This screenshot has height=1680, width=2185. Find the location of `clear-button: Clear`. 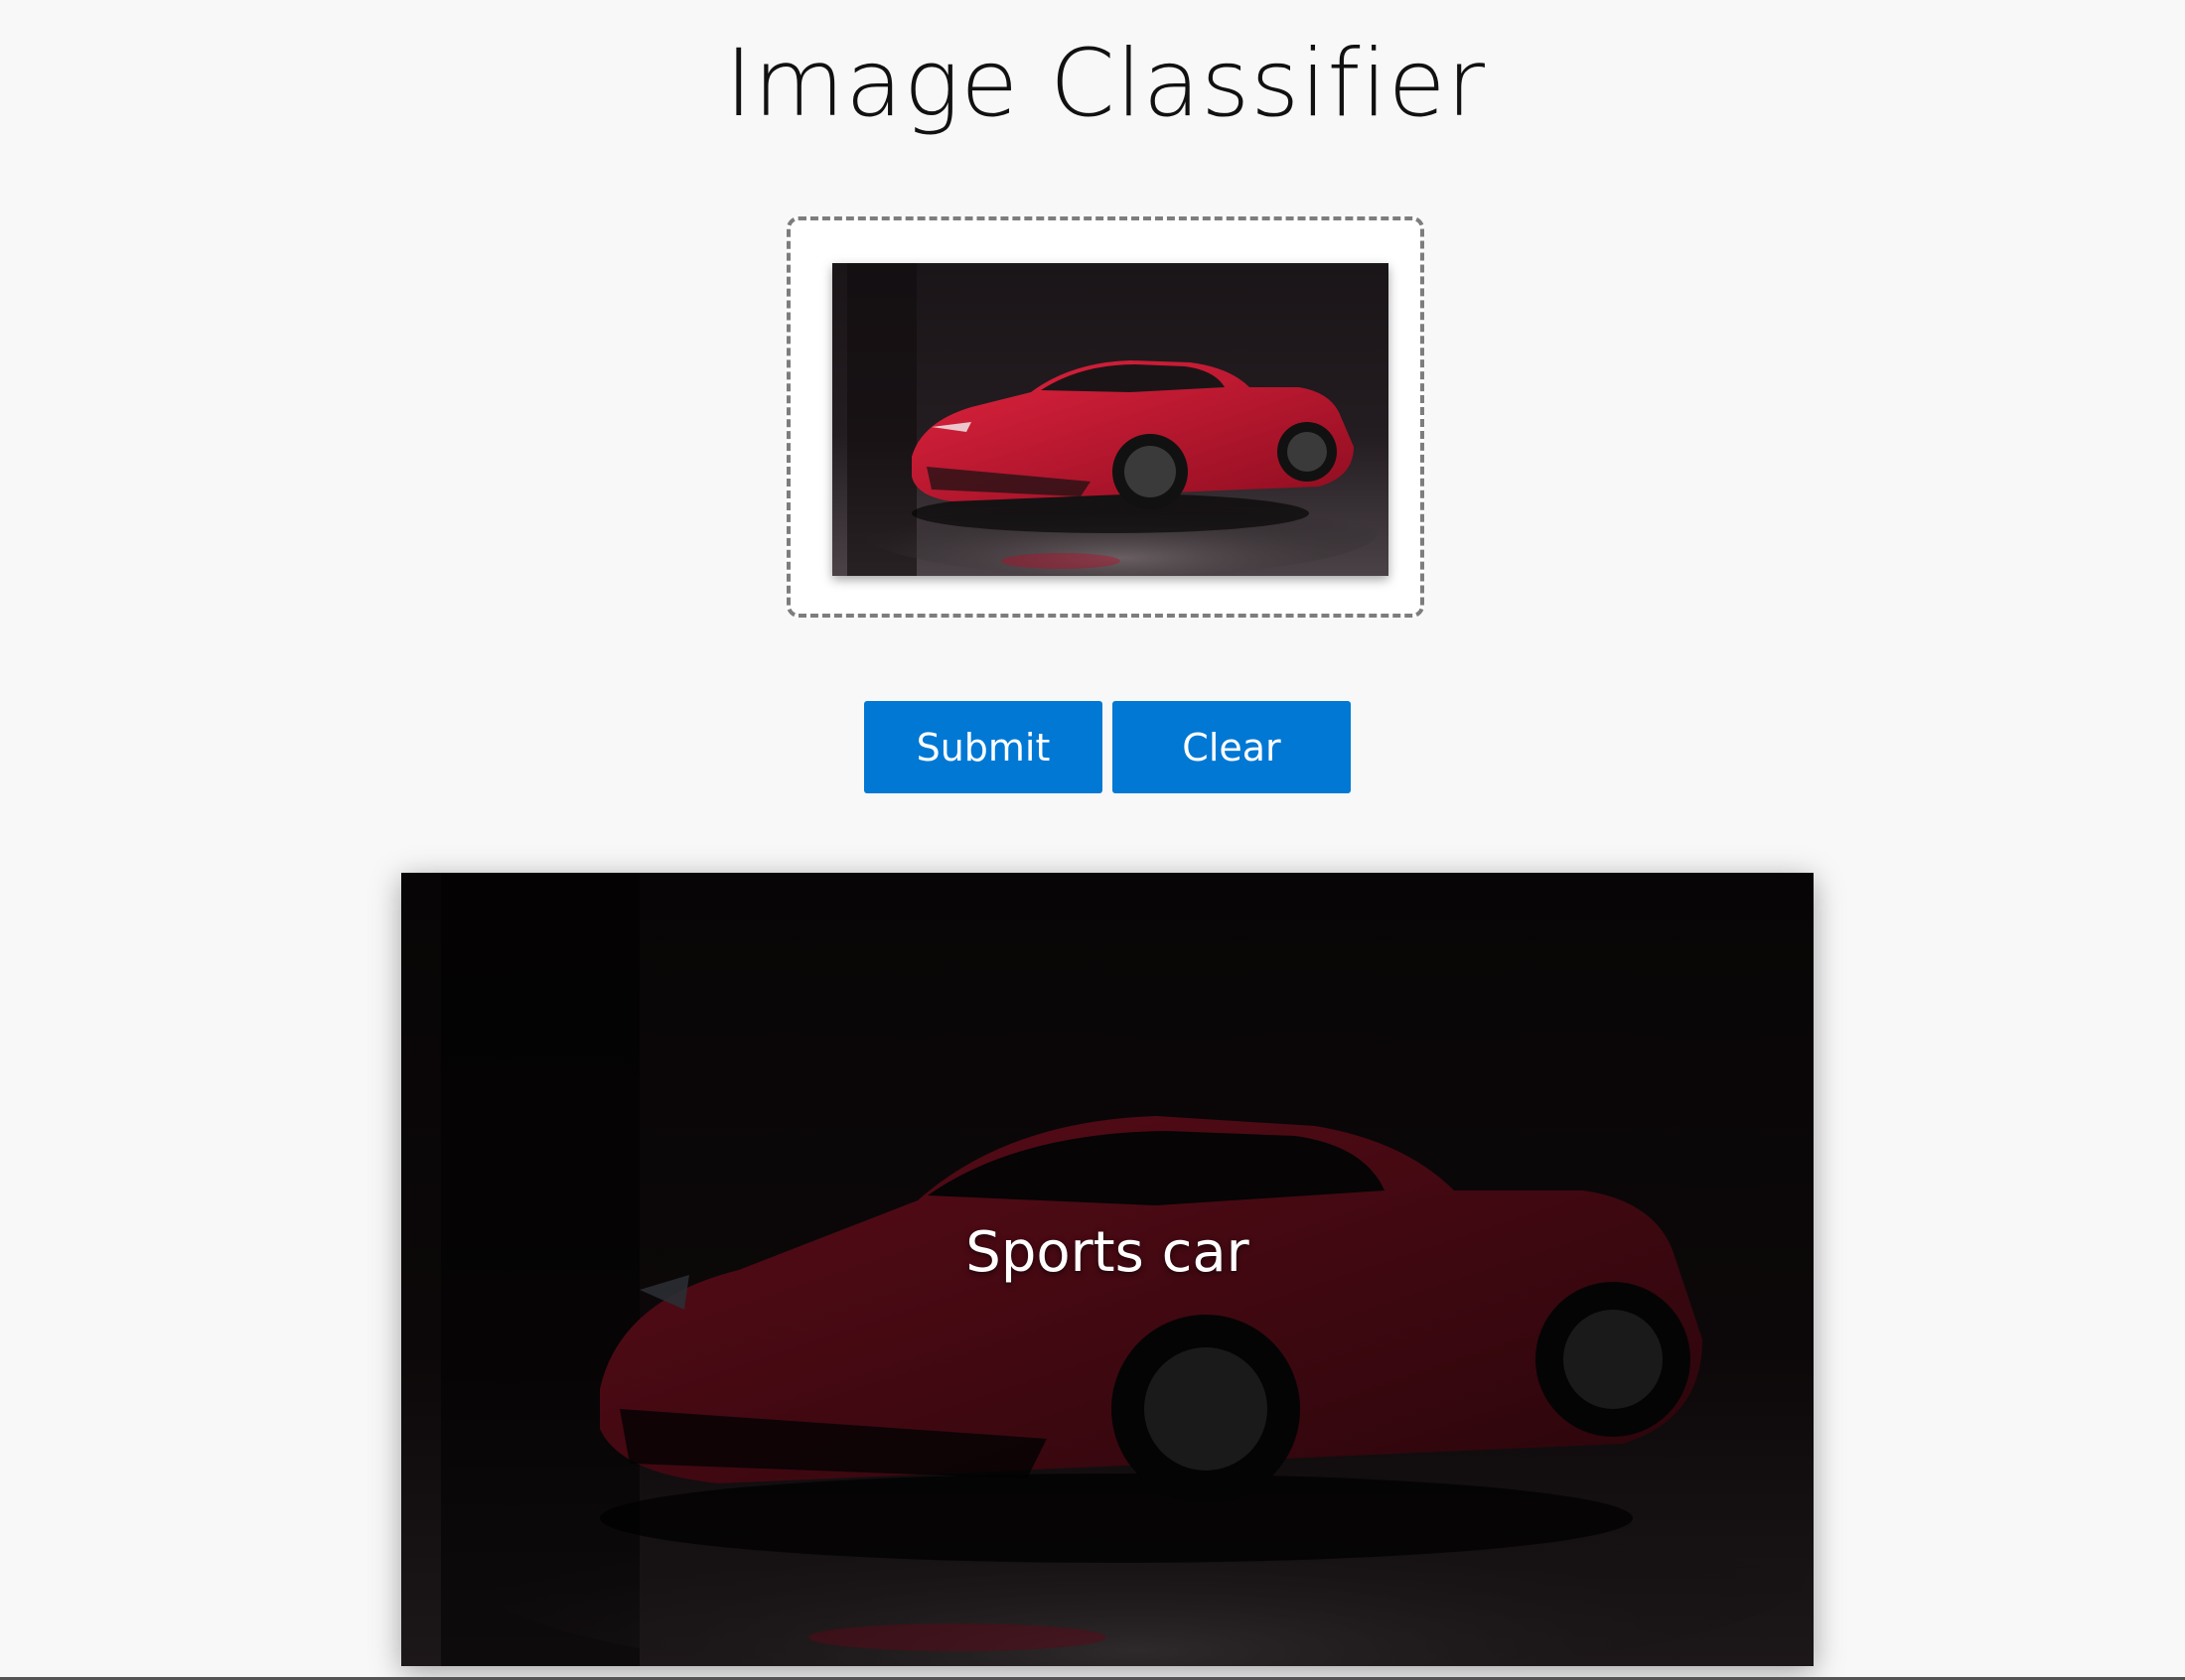

clear-button: Clear is located at coordinates (1231, 747).